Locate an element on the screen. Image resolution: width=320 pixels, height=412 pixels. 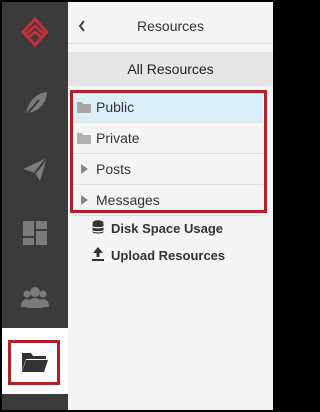
sidebar-item-users is located at coordinates (35, 297).